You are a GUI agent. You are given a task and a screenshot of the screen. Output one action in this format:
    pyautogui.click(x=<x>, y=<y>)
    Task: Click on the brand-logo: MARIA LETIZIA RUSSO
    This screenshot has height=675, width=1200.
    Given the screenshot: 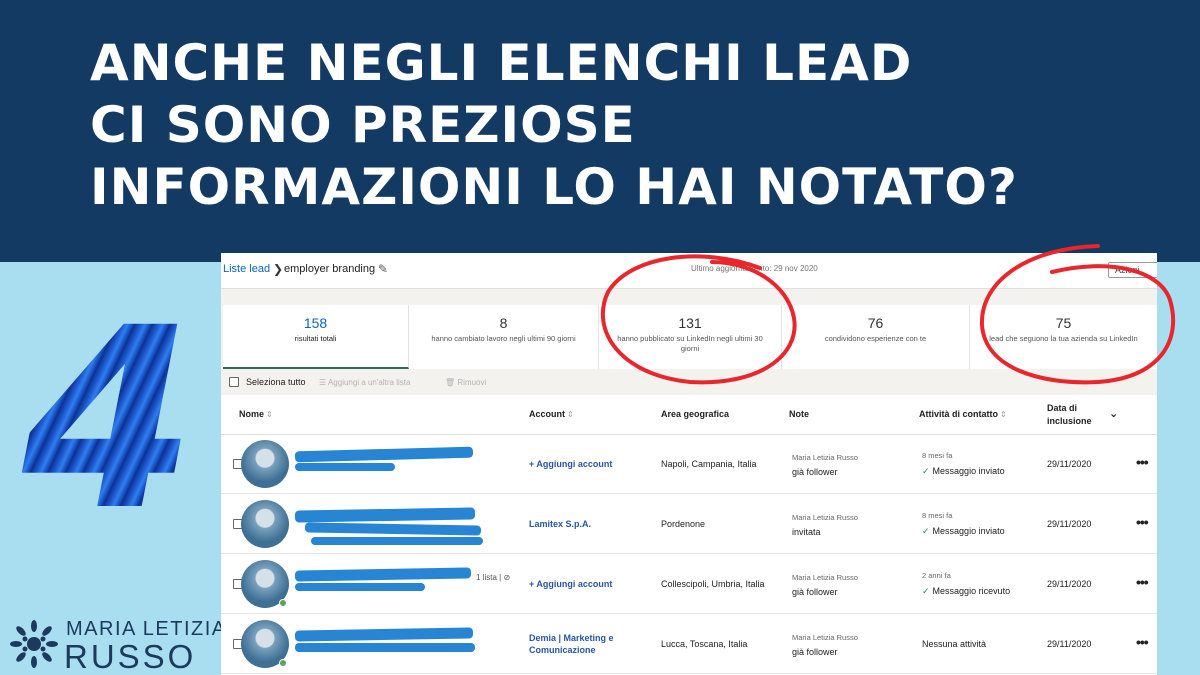 What is the action you would take?
    pyautogui.click(x=116, y=645)
    